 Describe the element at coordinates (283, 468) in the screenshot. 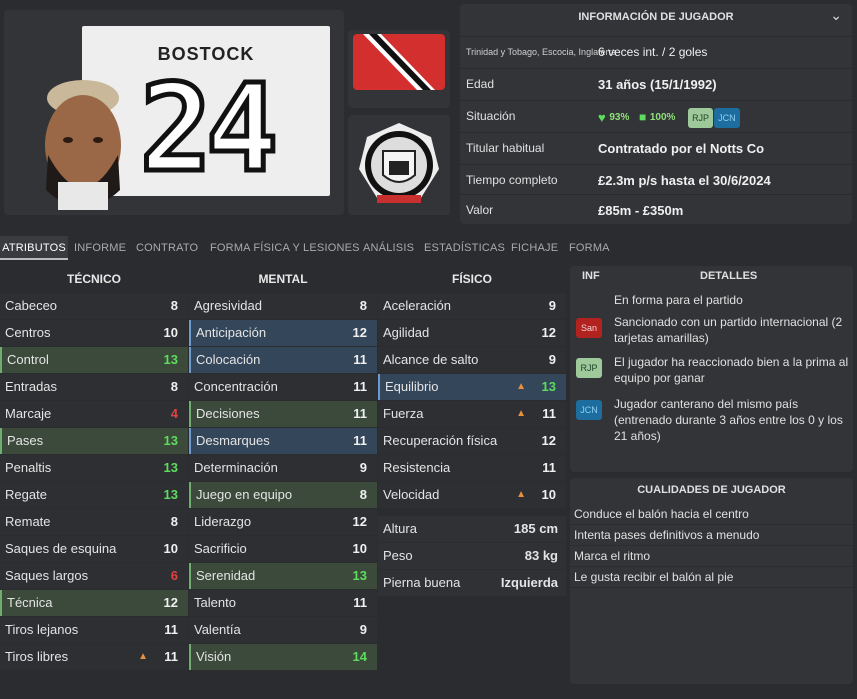

I see `attr-row-mental: Determinación 9` at that location.